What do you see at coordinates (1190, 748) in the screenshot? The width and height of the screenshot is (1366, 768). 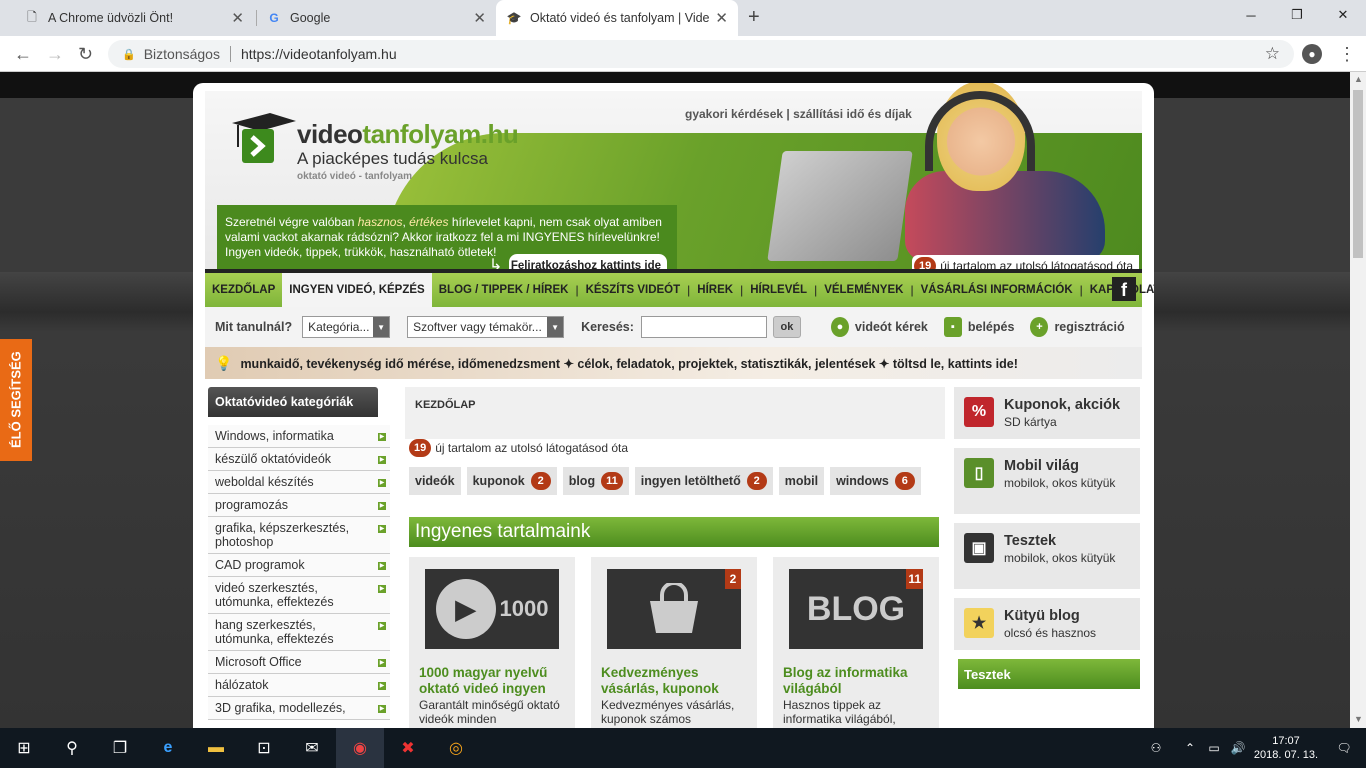 I see `chevron-up-icon: ⌃` at bounding box center [1190, 748].